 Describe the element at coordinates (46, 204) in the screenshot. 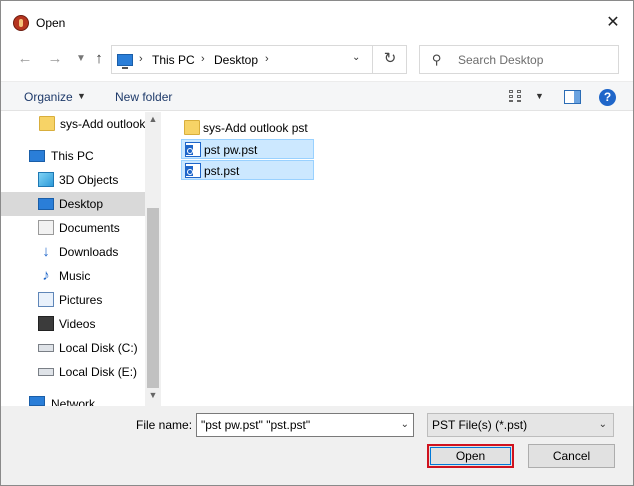

I see `desktop-icon` at that location.